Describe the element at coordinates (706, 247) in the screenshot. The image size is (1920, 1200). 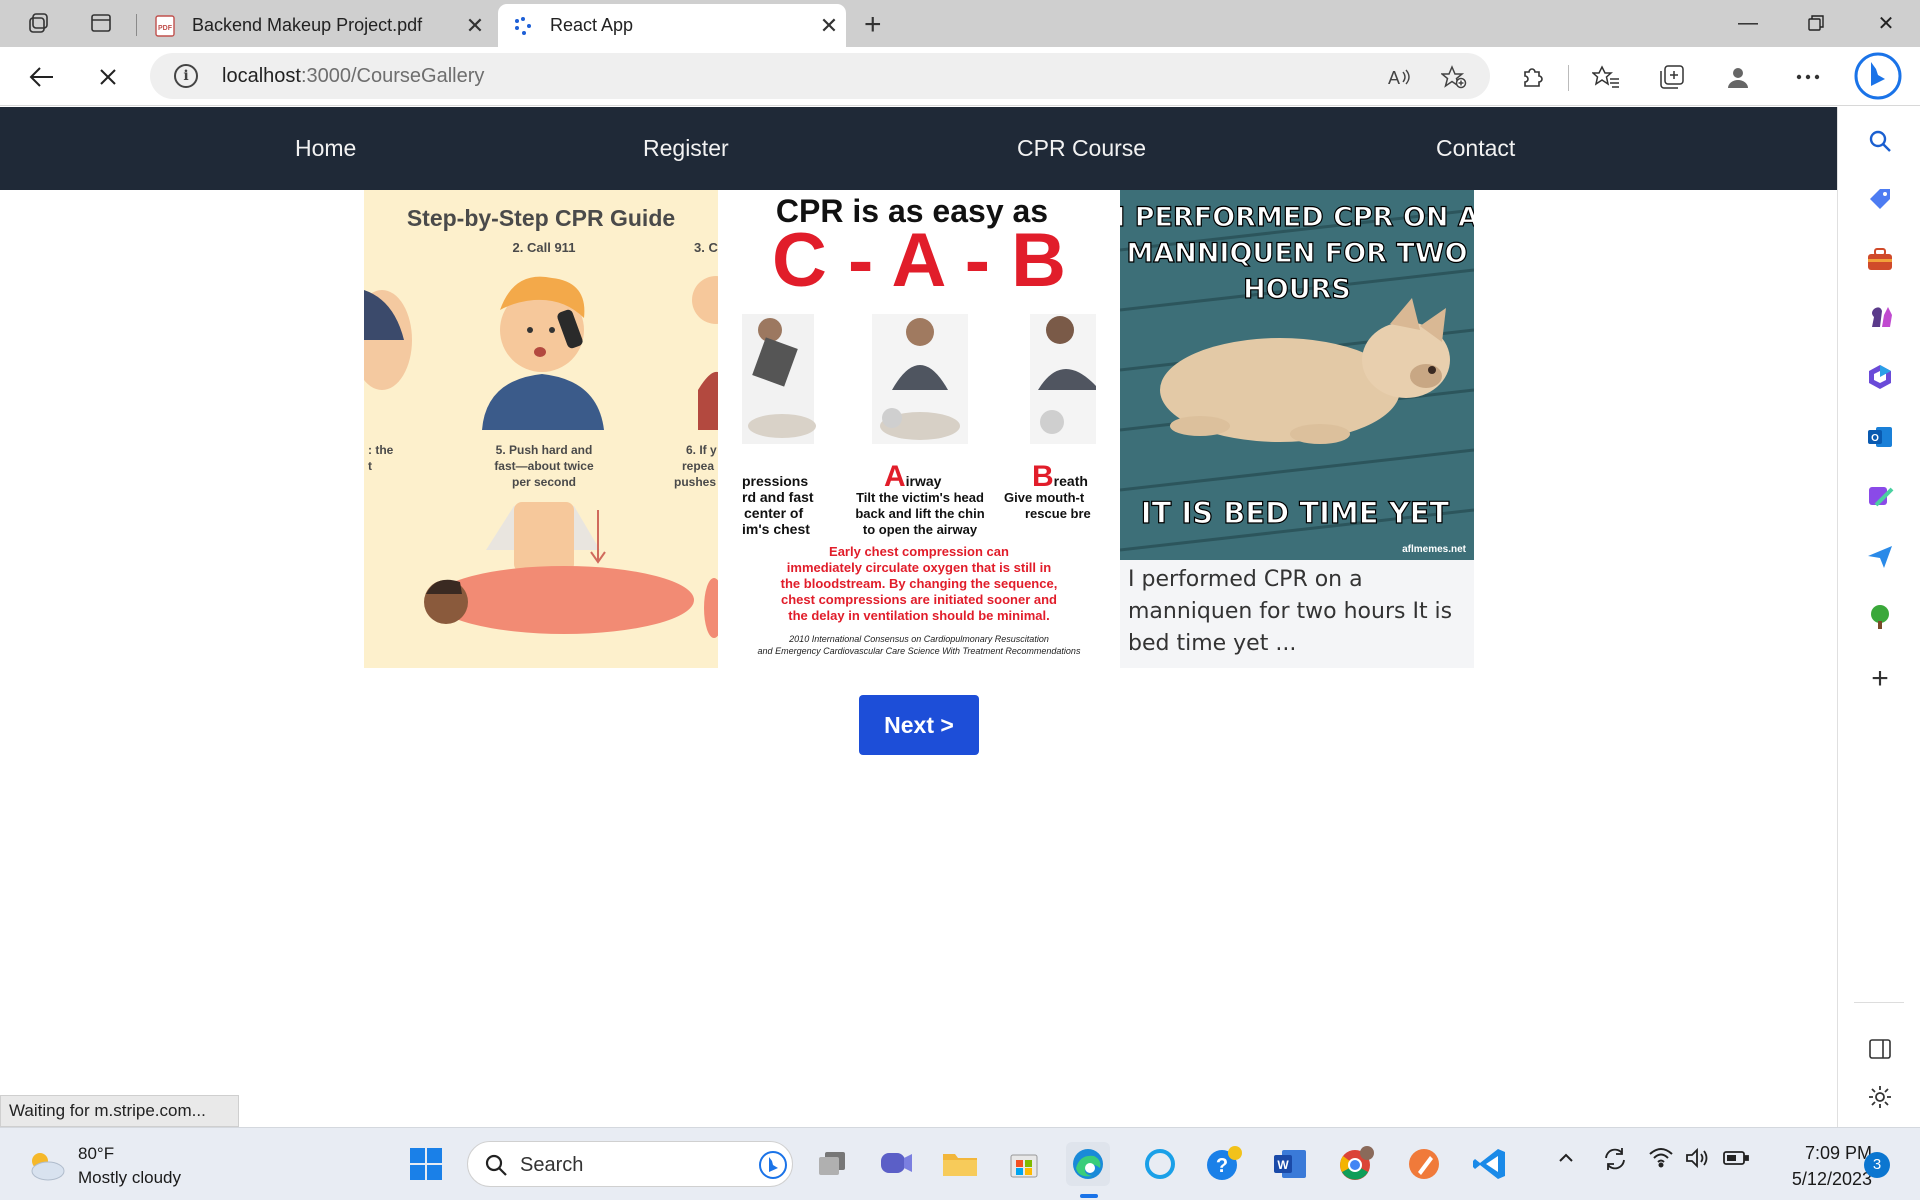
I see `card1-step3: 3. Cl` at that location.